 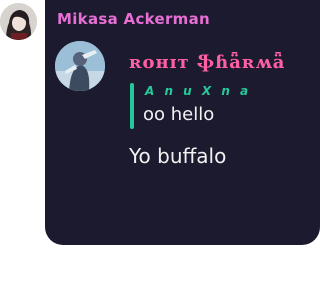 I want to click on reply-author-name: ʀᴏʜɪᴛ ֆɦǟʀʍǟ, so click(x=207, y=62).